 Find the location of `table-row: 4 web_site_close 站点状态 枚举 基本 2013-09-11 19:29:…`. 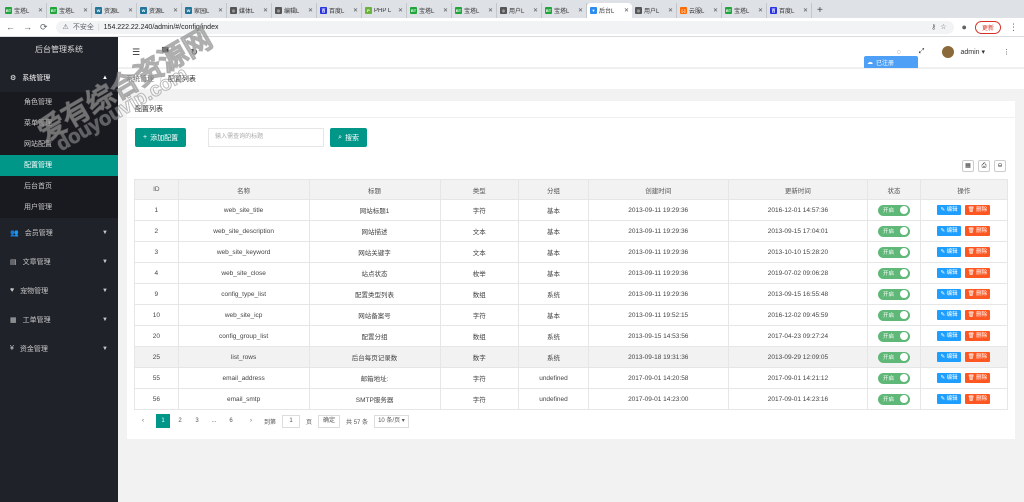

table-row: 4 web_site_close 站点状态 枚举 基本 2013-09-11 19:29:… is located at coordinates (571, 273).